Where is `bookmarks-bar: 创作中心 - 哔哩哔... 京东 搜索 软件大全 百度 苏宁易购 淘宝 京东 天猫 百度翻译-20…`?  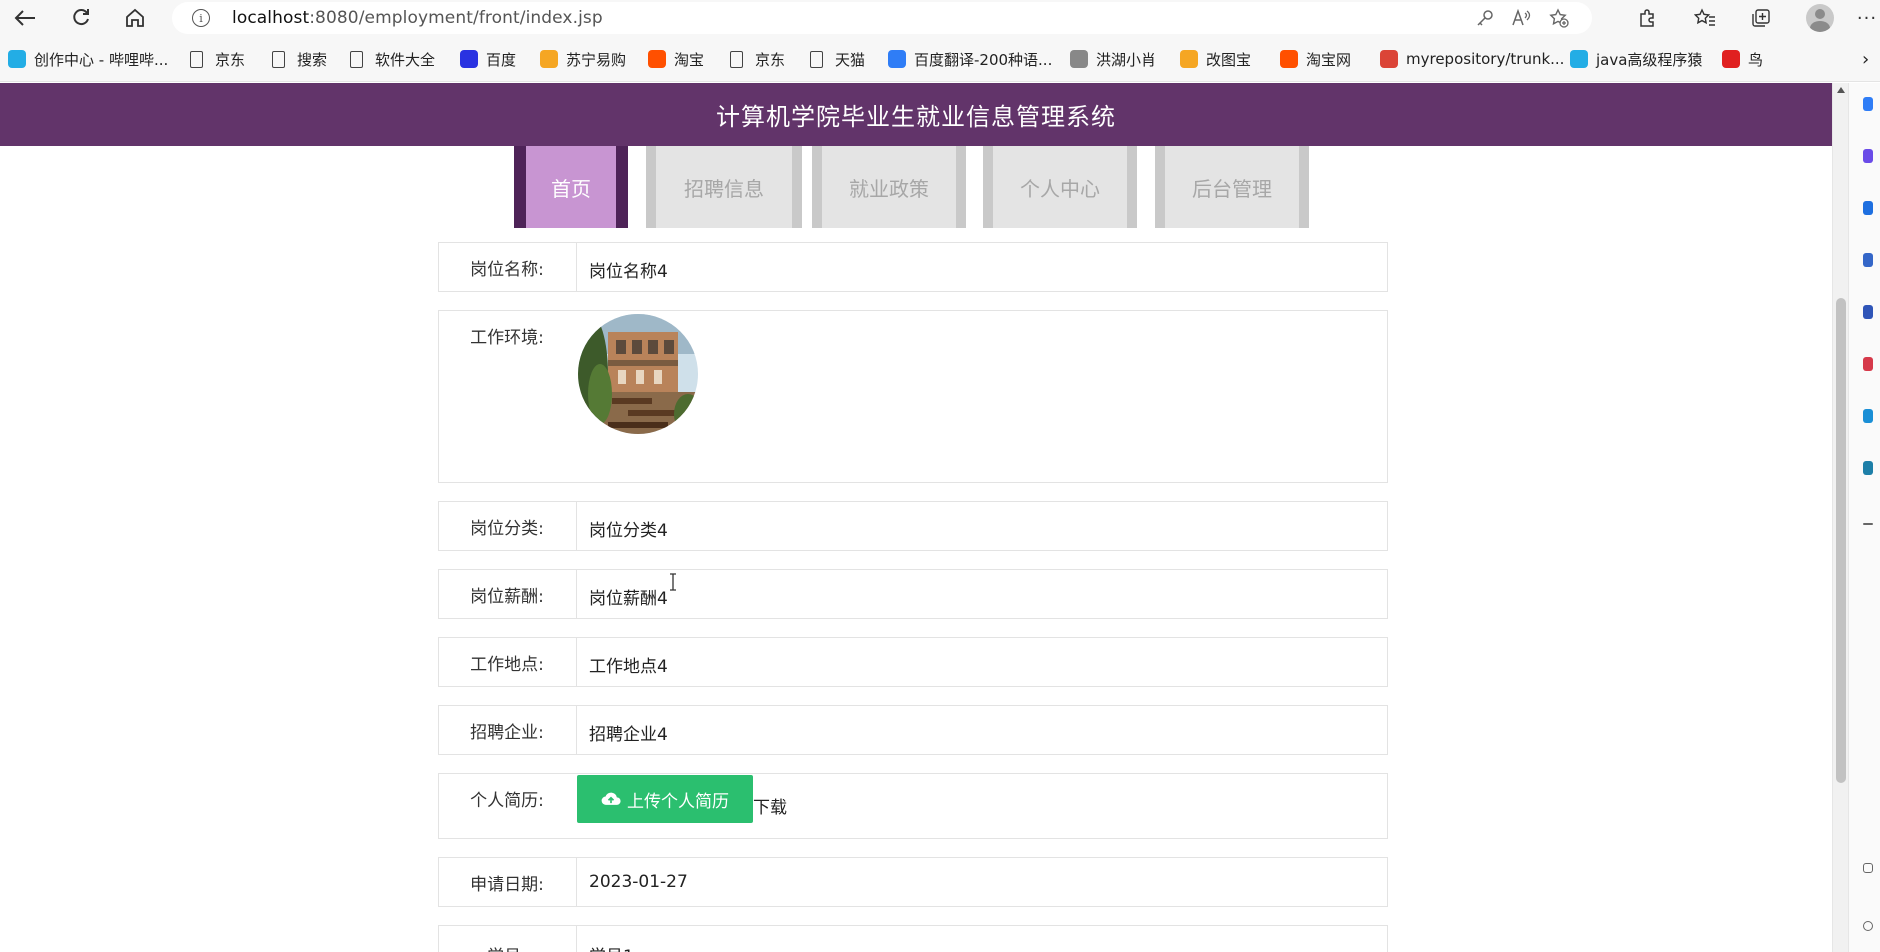 bookmarks-bar: 创作中心 - 哔哩哔... 京东 搜索 软件大全 百度 苏宁易购 淘宝 京东 天猫 百度翻译-20… is located at coordinates (940, 59).